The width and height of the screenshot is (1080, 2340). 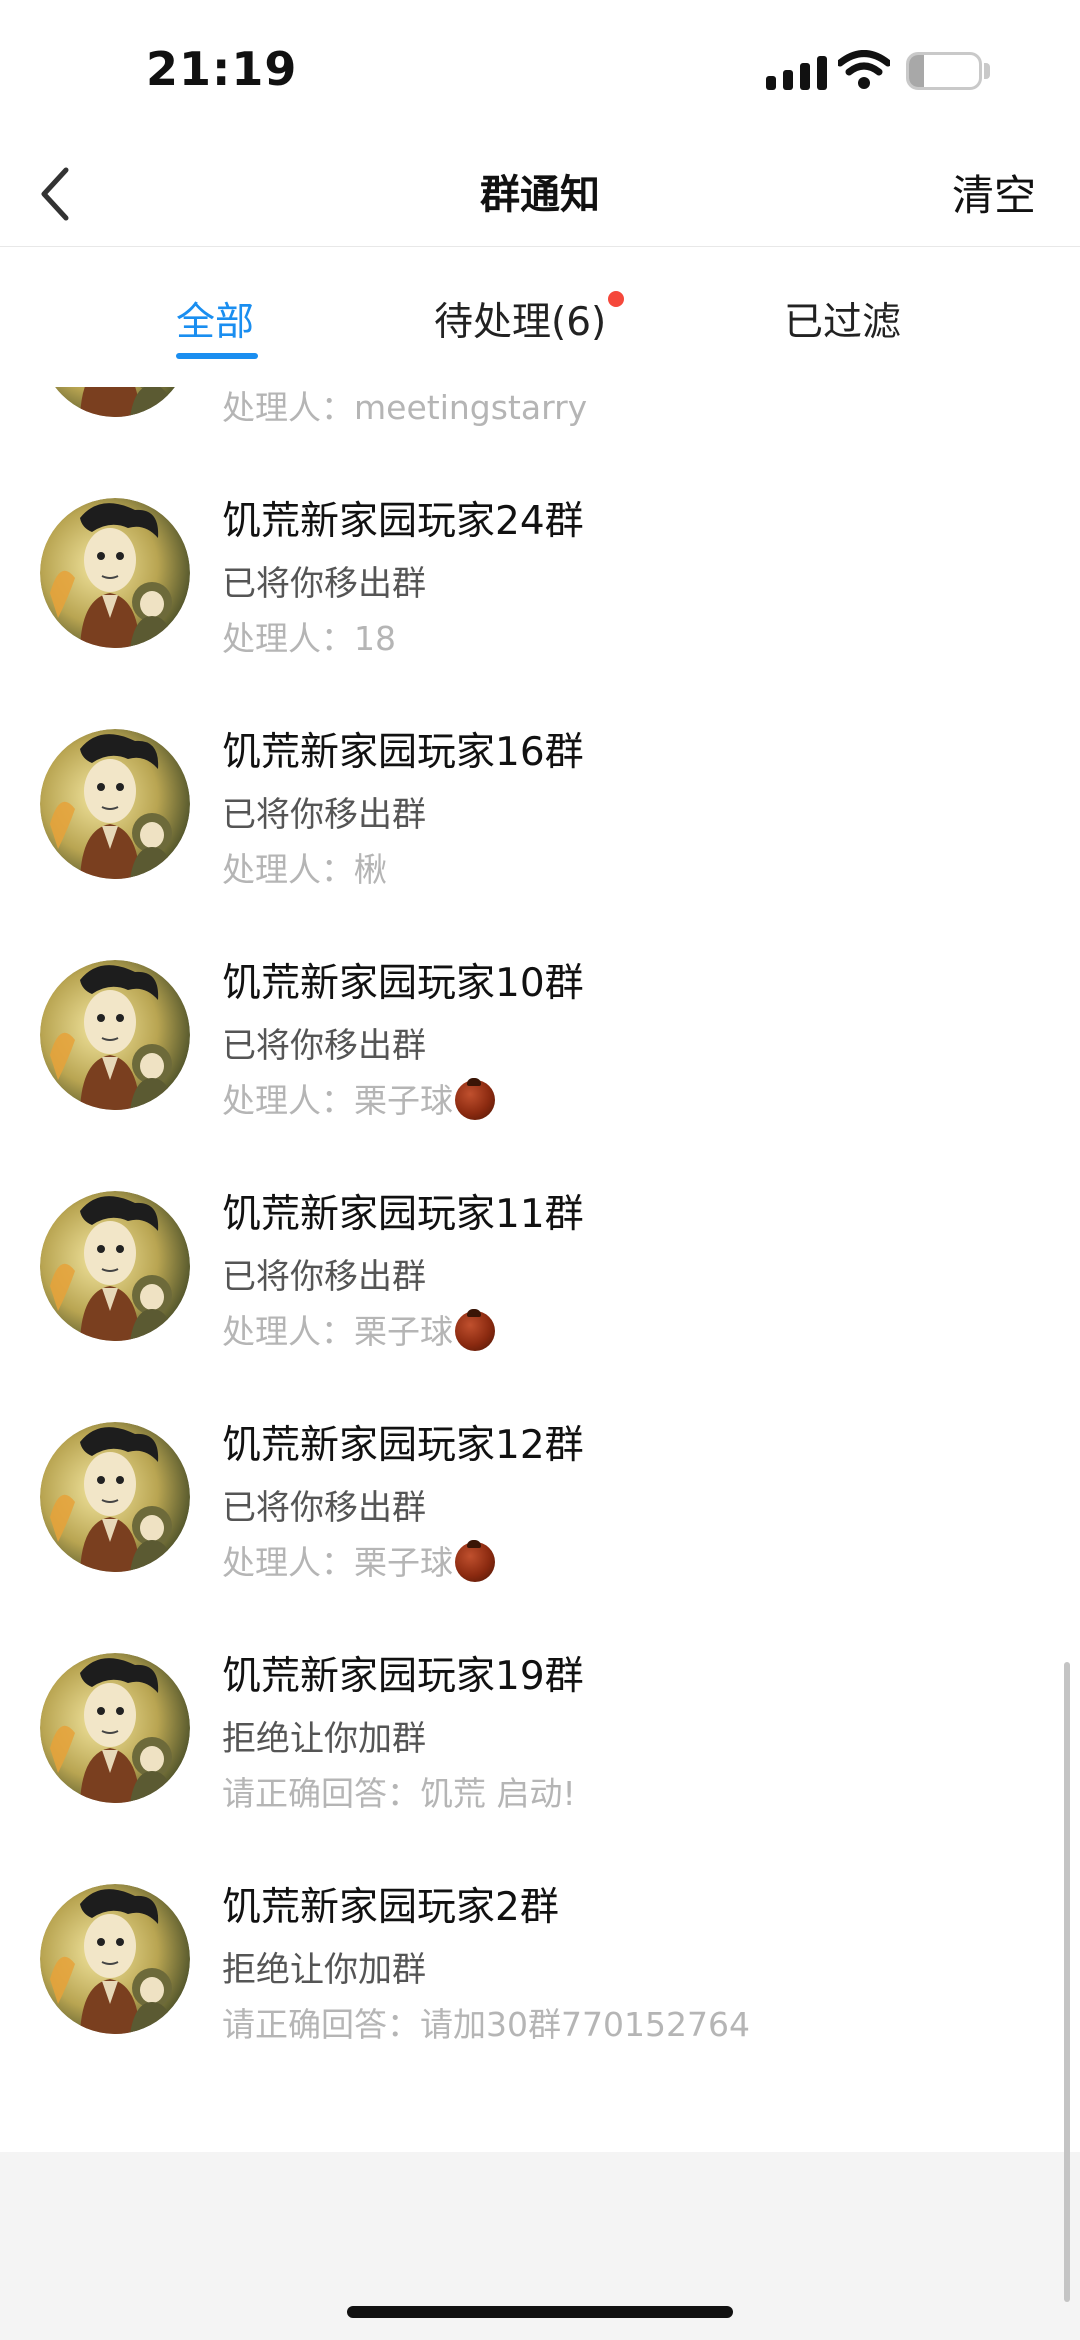 What do you see at coordinates (797, 72) in the screenshot?
I see `cellular-signal-icon` at bounding box center [797, 72].